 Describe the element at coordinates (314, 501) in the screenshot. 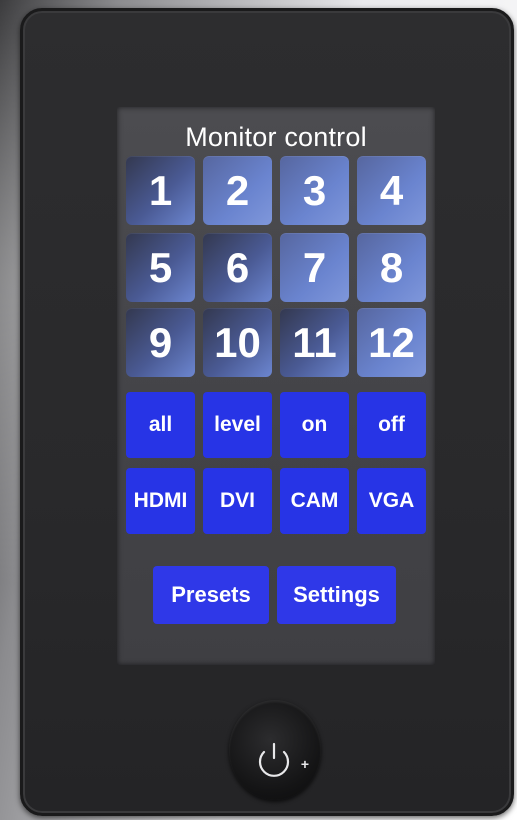

I see `source-cam-button: CAM` at that location.